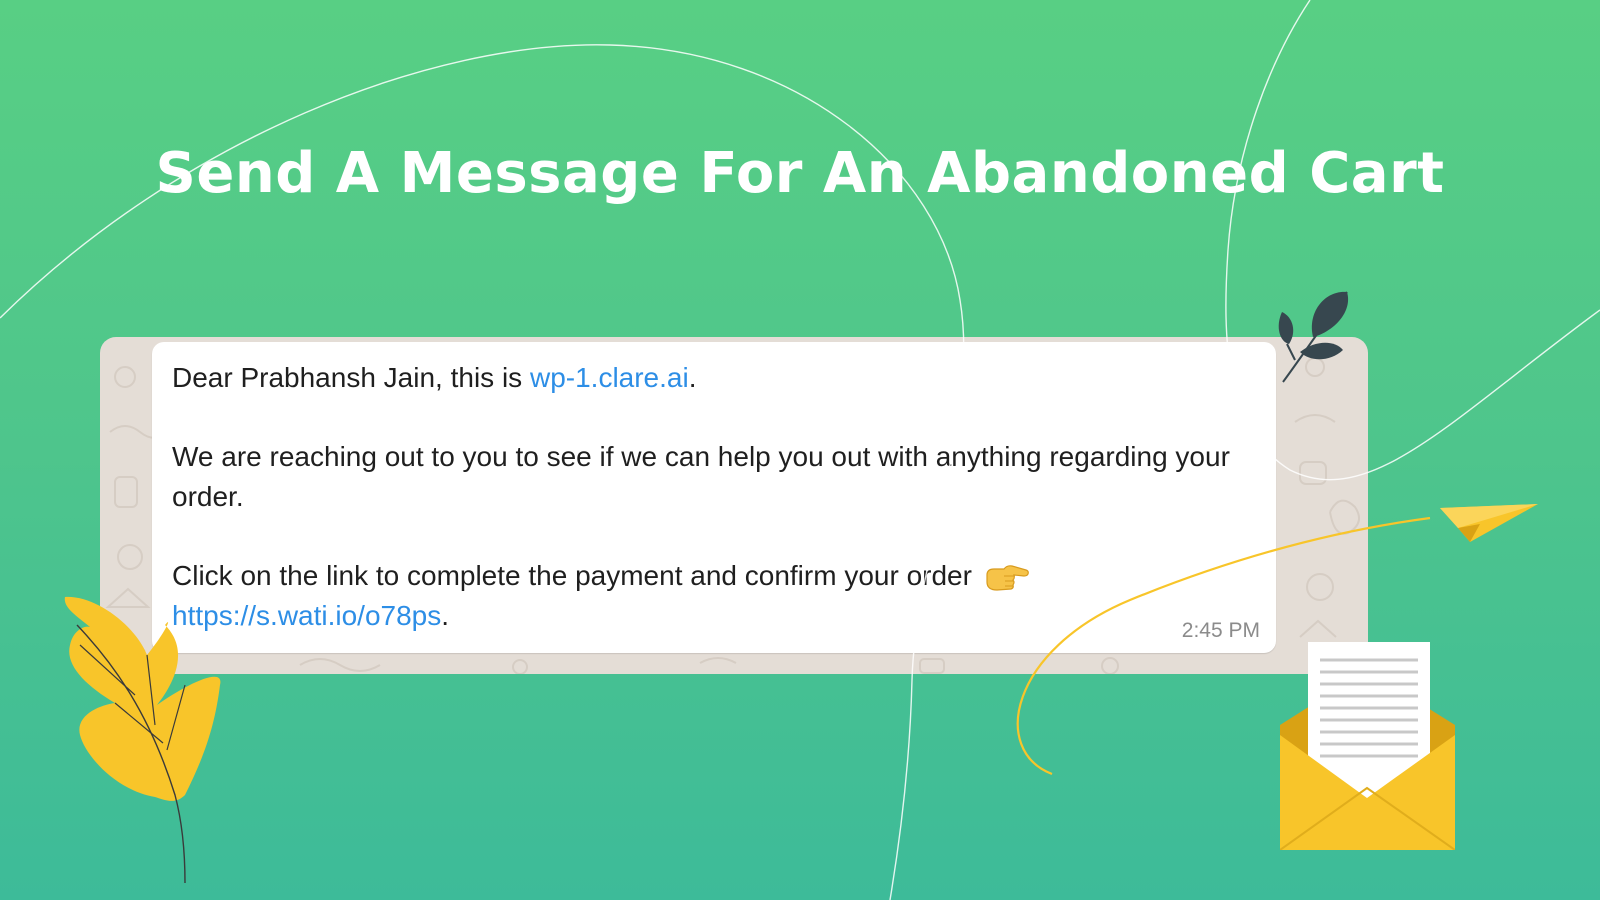 This screenshot has width=1600, height=900. What do you see at coordinates (692, 377) in the screenshot?
I see `greeting-period: .` at bounding box center [692, 377].